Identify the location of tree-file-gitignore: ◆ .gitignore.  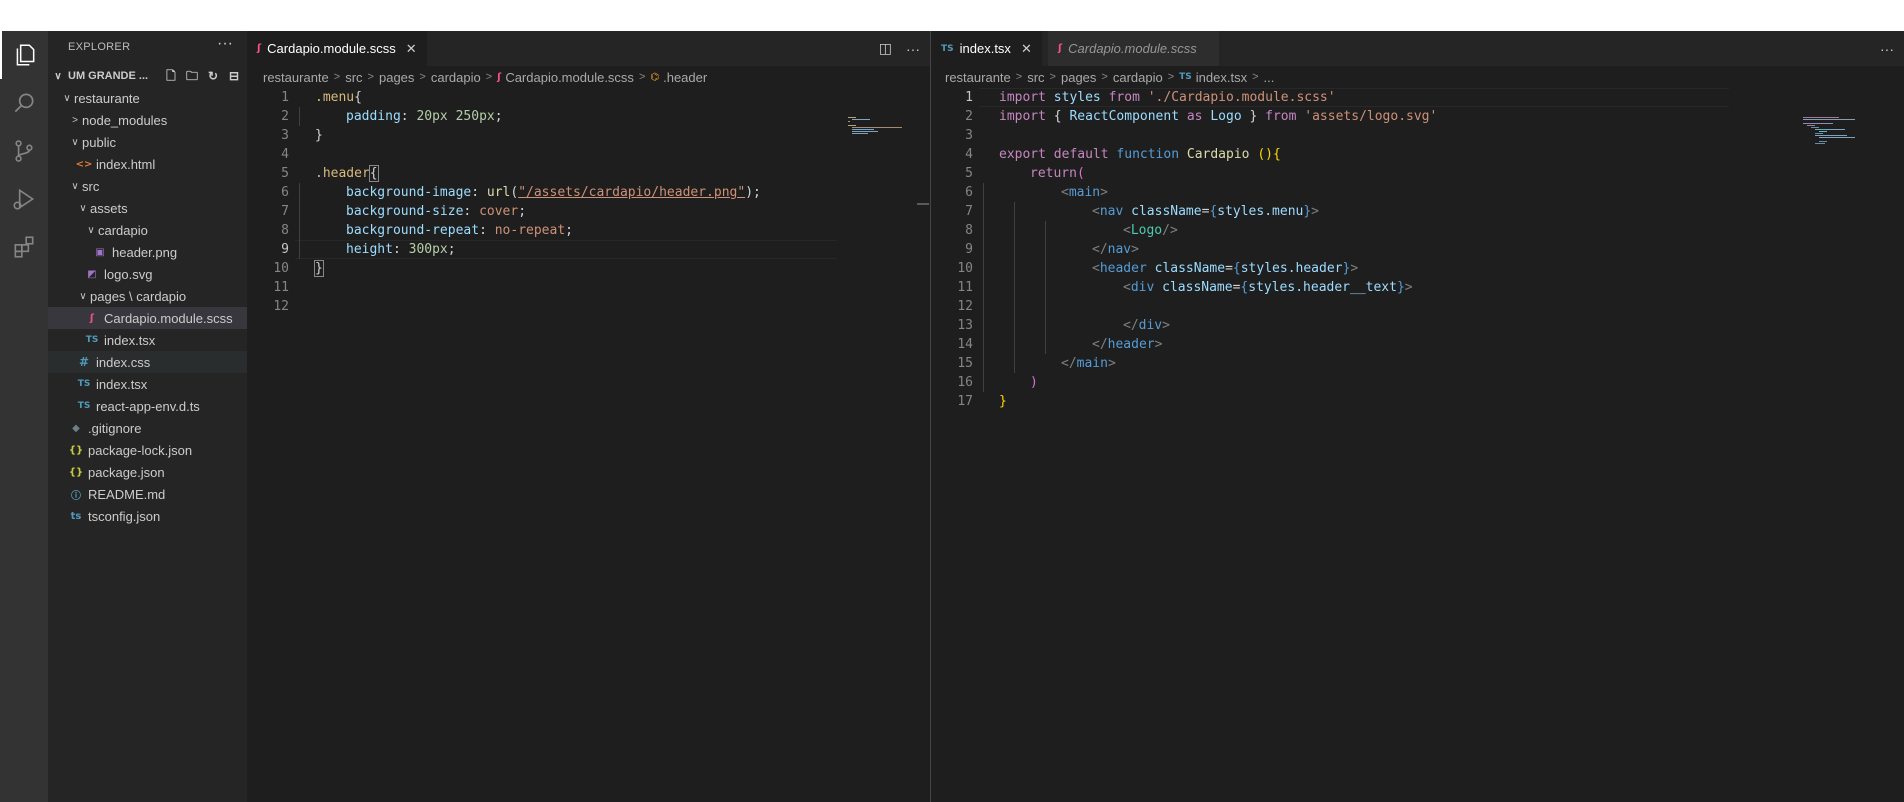
(147, 428).